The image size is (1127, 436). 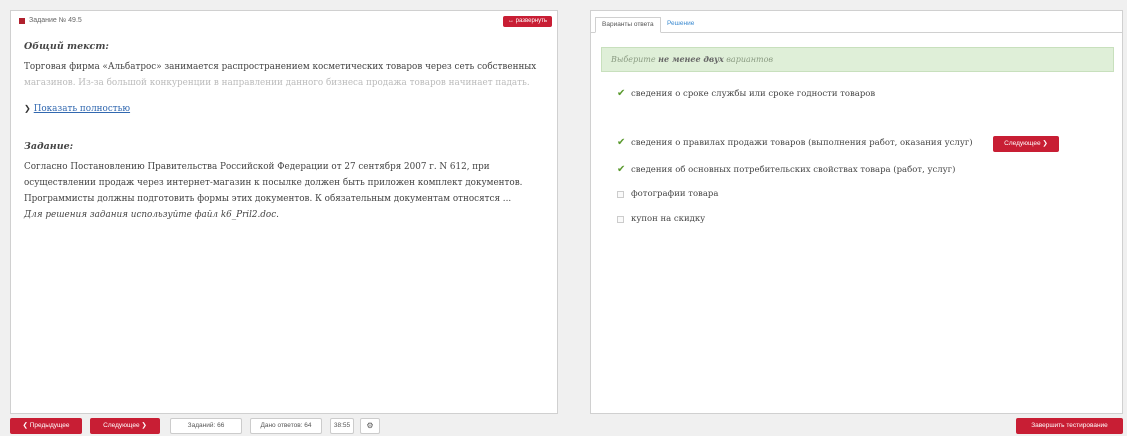 What do you see at coordinates (46, 426) in the screenshot?
I see `prev-button: ❮ Предыдущее` at bounding box center [46, 426].